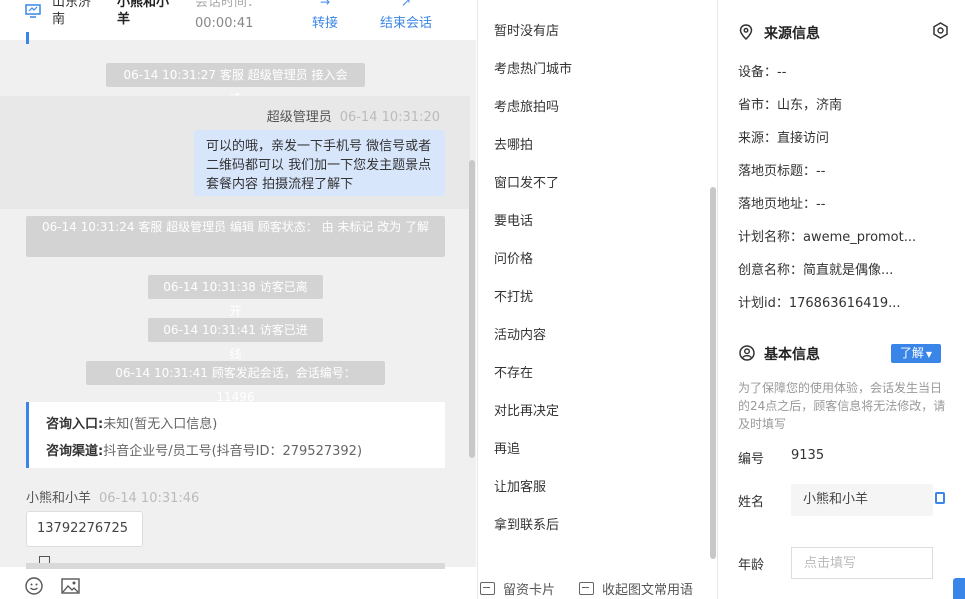  Describe the element at coordinates (235, 339) in the screenshot. I see `system-message: 06-14 10:31:41 访客已进线` at that location.